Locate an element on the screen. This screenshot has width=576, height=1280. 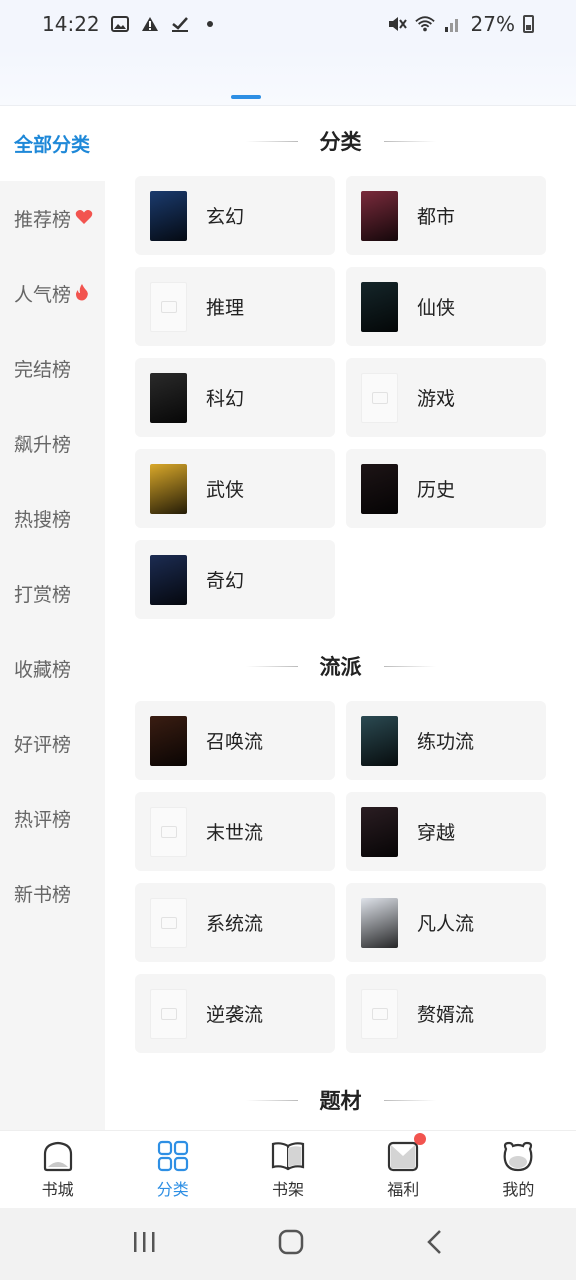
category-label: 科幻 is located at coordinates (225, 399).